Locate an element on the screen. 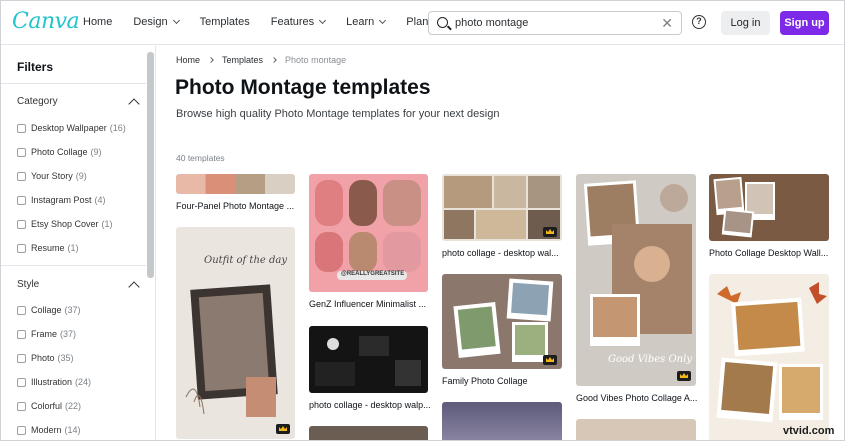  filter-photo-collage: Photo Collage (9) is located at coordinates (59, 152).